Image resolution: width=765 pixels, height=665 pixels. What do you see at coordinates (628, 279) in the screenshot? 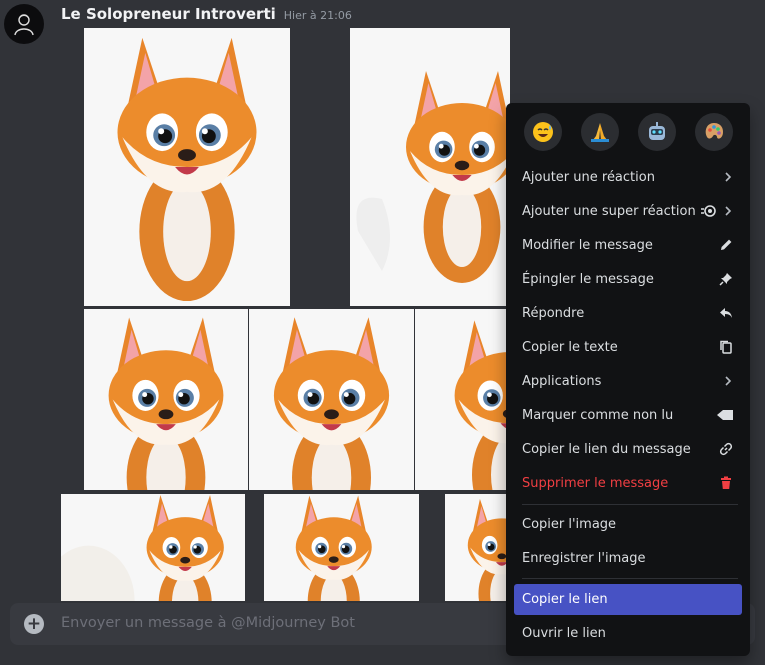
I see `menu-item-pin-message: Épingler le message` at bounding box center [628, 279].